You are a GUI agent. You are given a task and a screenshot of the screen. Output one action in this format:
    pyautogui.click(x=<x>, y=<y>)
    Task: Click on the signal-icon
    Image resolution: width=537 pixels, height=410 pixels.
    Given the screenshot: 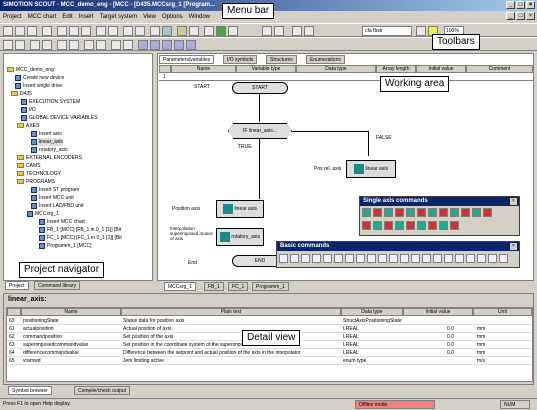 What is the action you would take?
    pyautogui.click(x=481, y=258)
    